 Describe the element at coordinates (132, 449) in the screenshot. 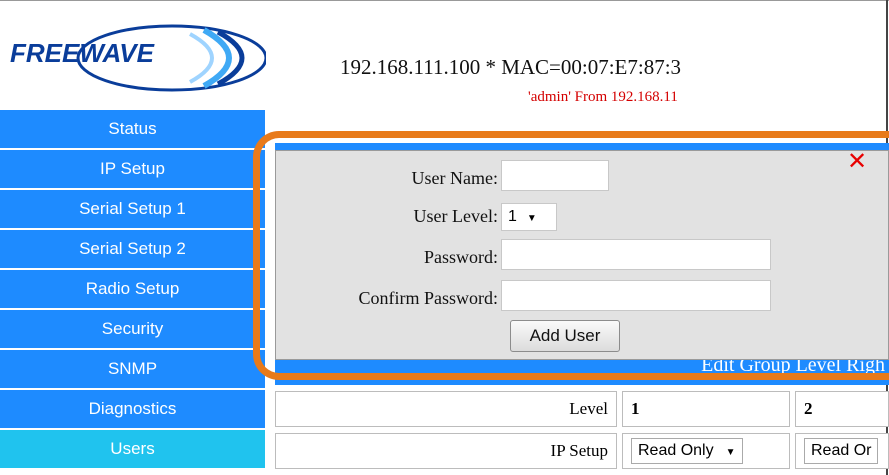

I see `sidebar-item-users: Users` at that location.